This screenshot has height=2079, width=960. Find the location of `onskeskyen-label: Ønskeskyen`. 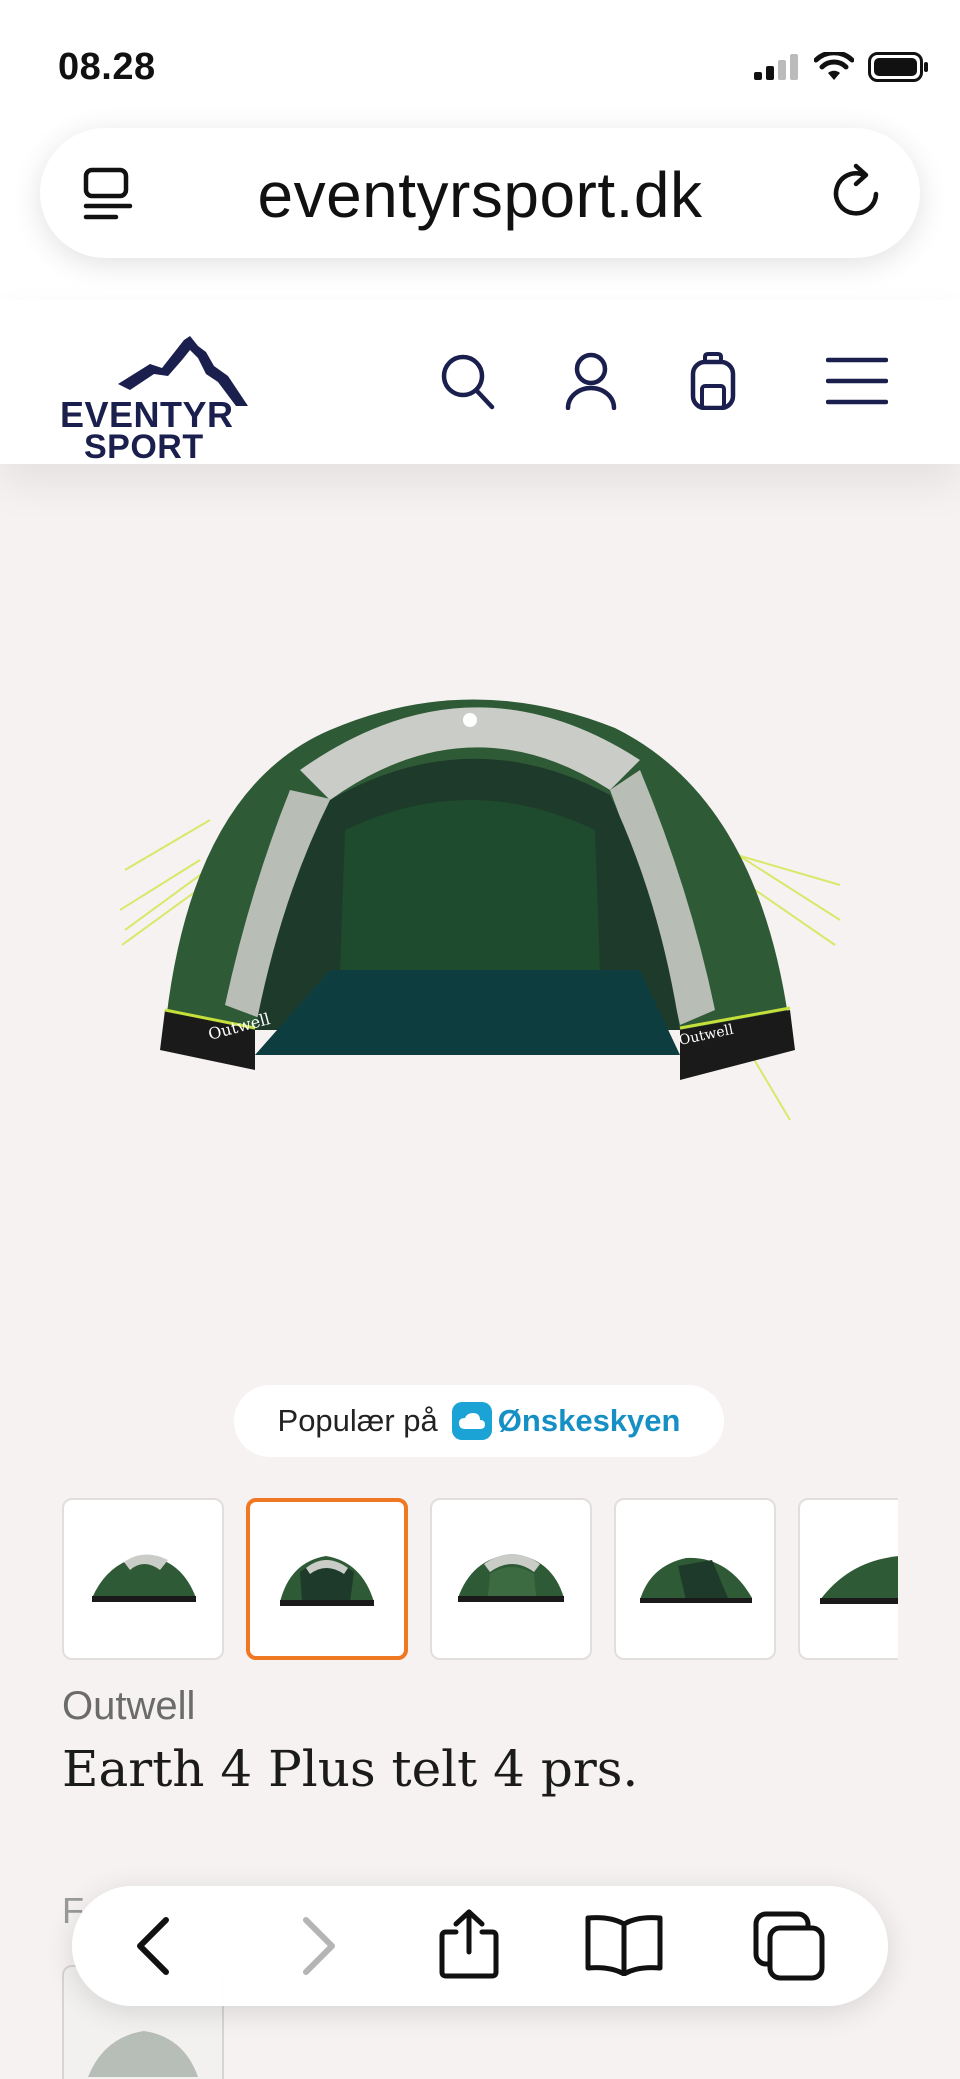

onskeskyen-label: Ønskeskyen is located at coordinates (589, 1420).